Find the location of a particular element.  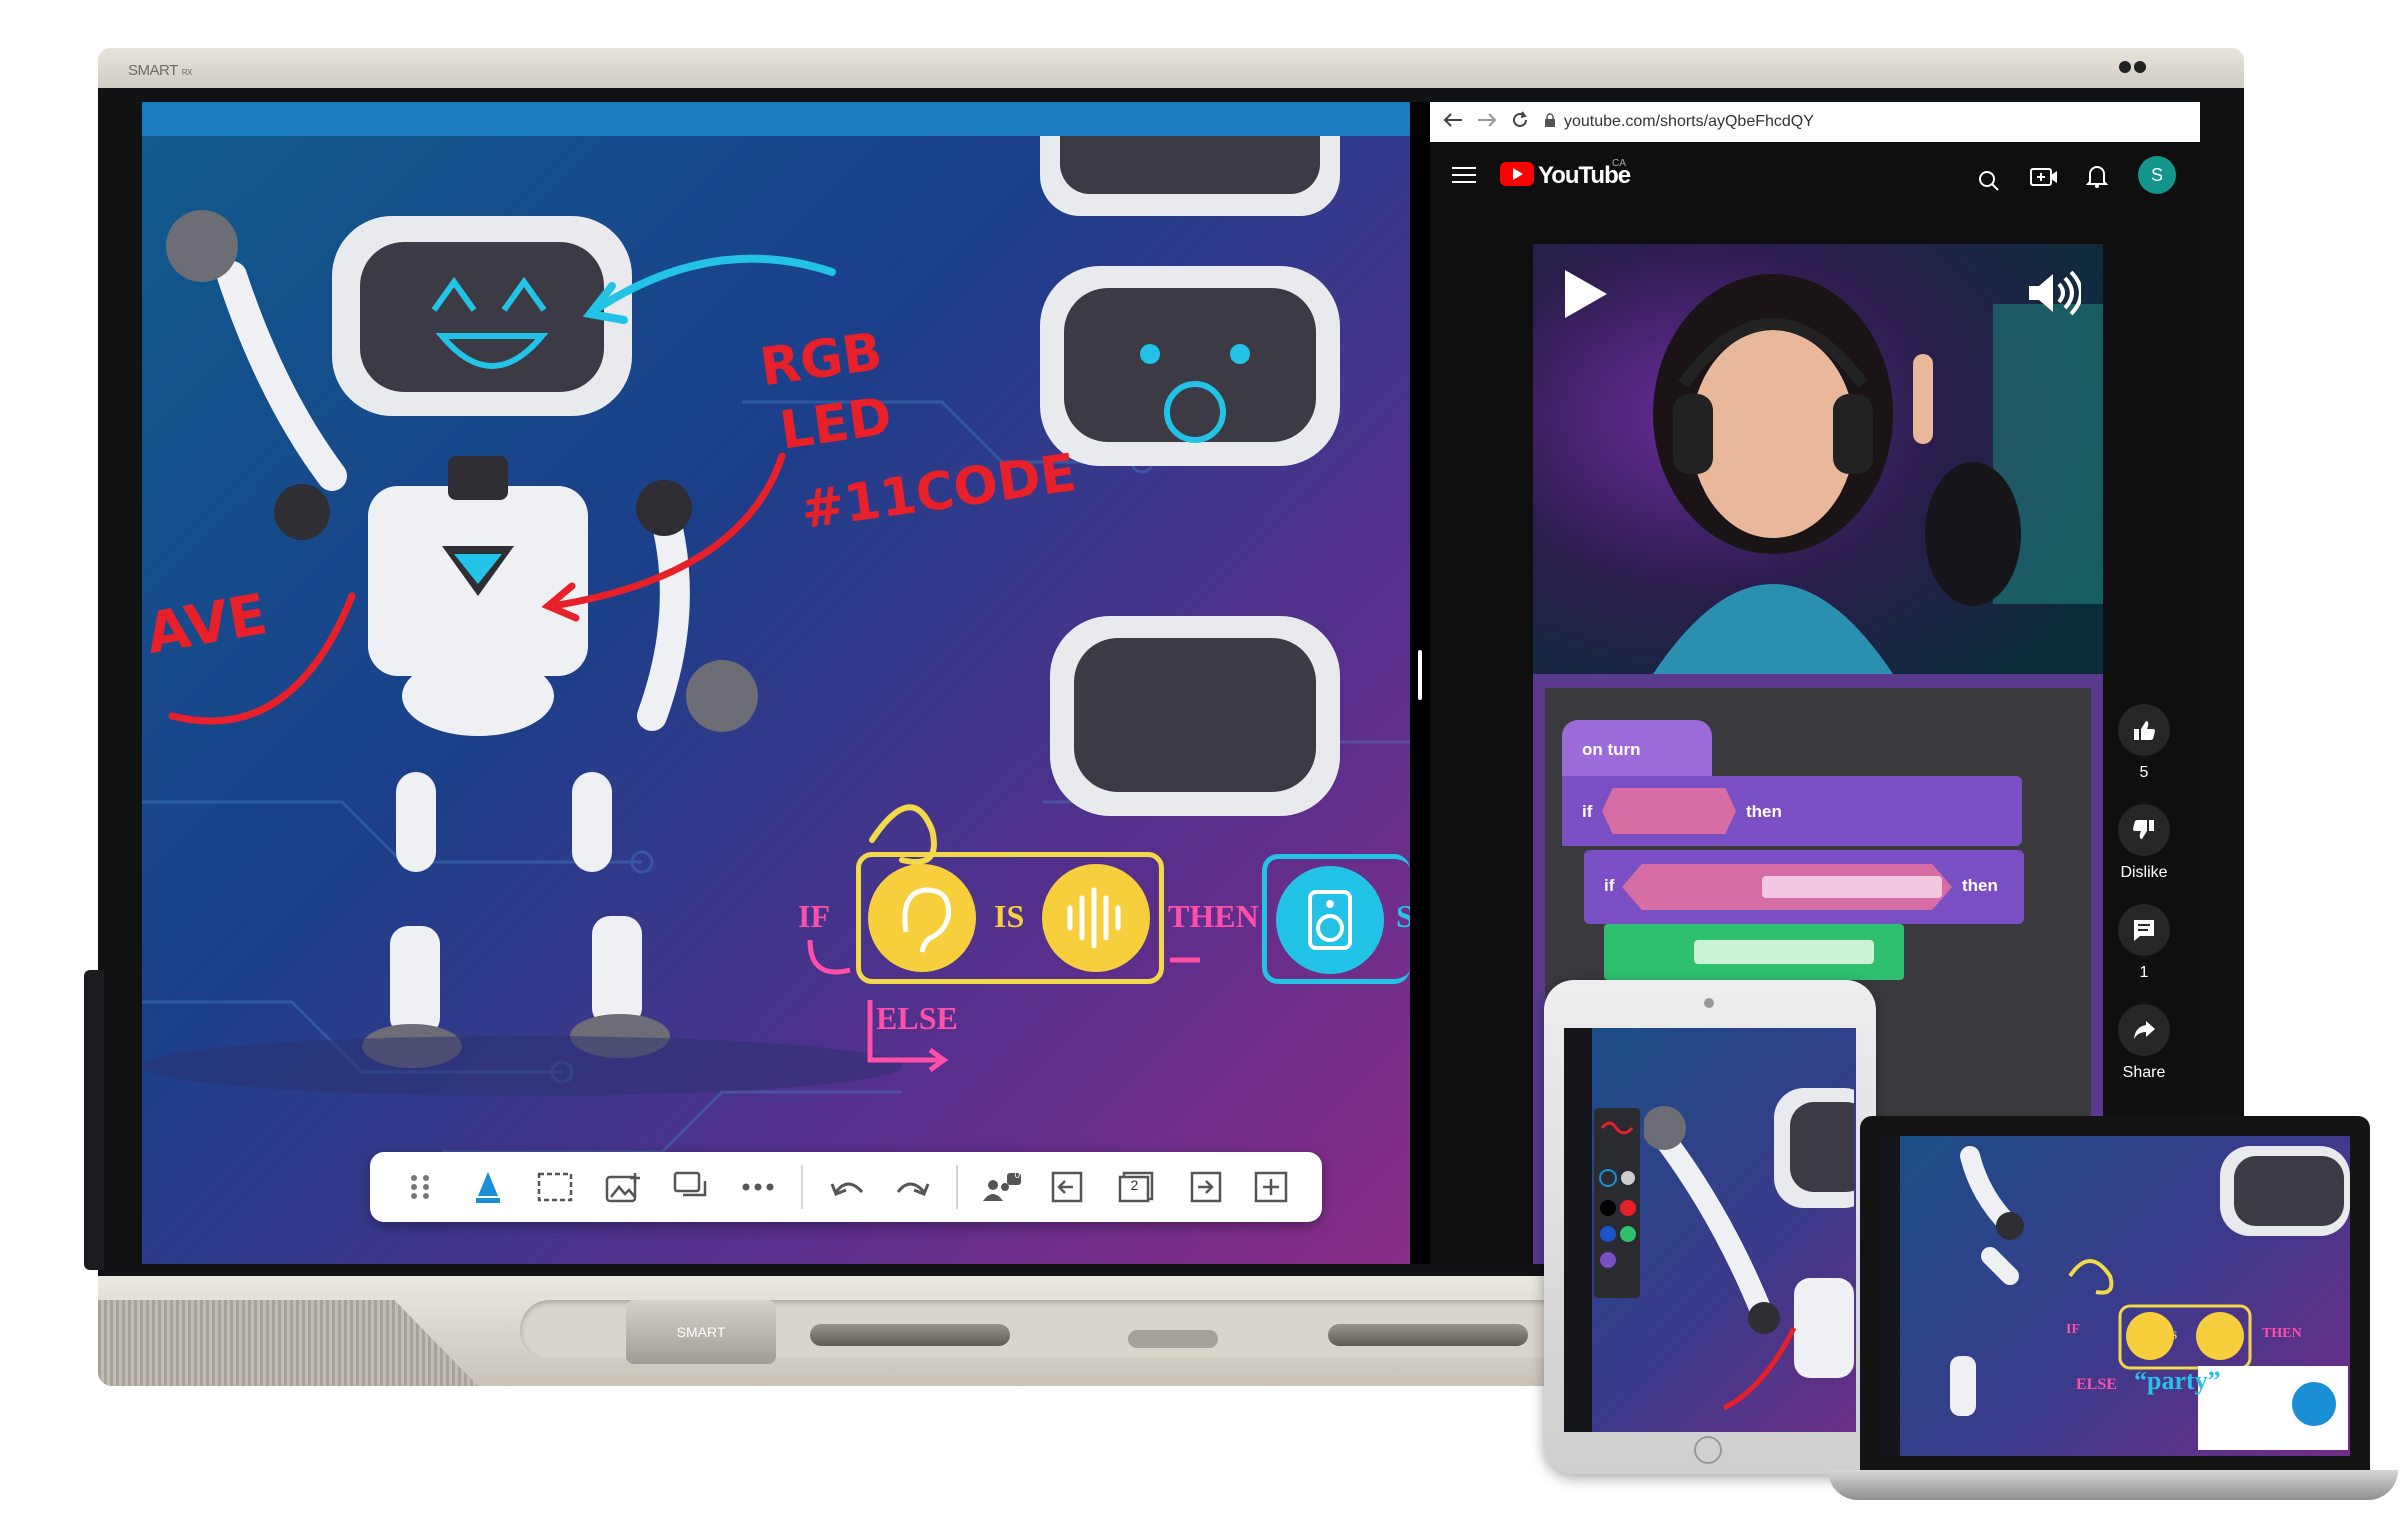

tablet-pen-palette is located at coordinates (1617, 1203).